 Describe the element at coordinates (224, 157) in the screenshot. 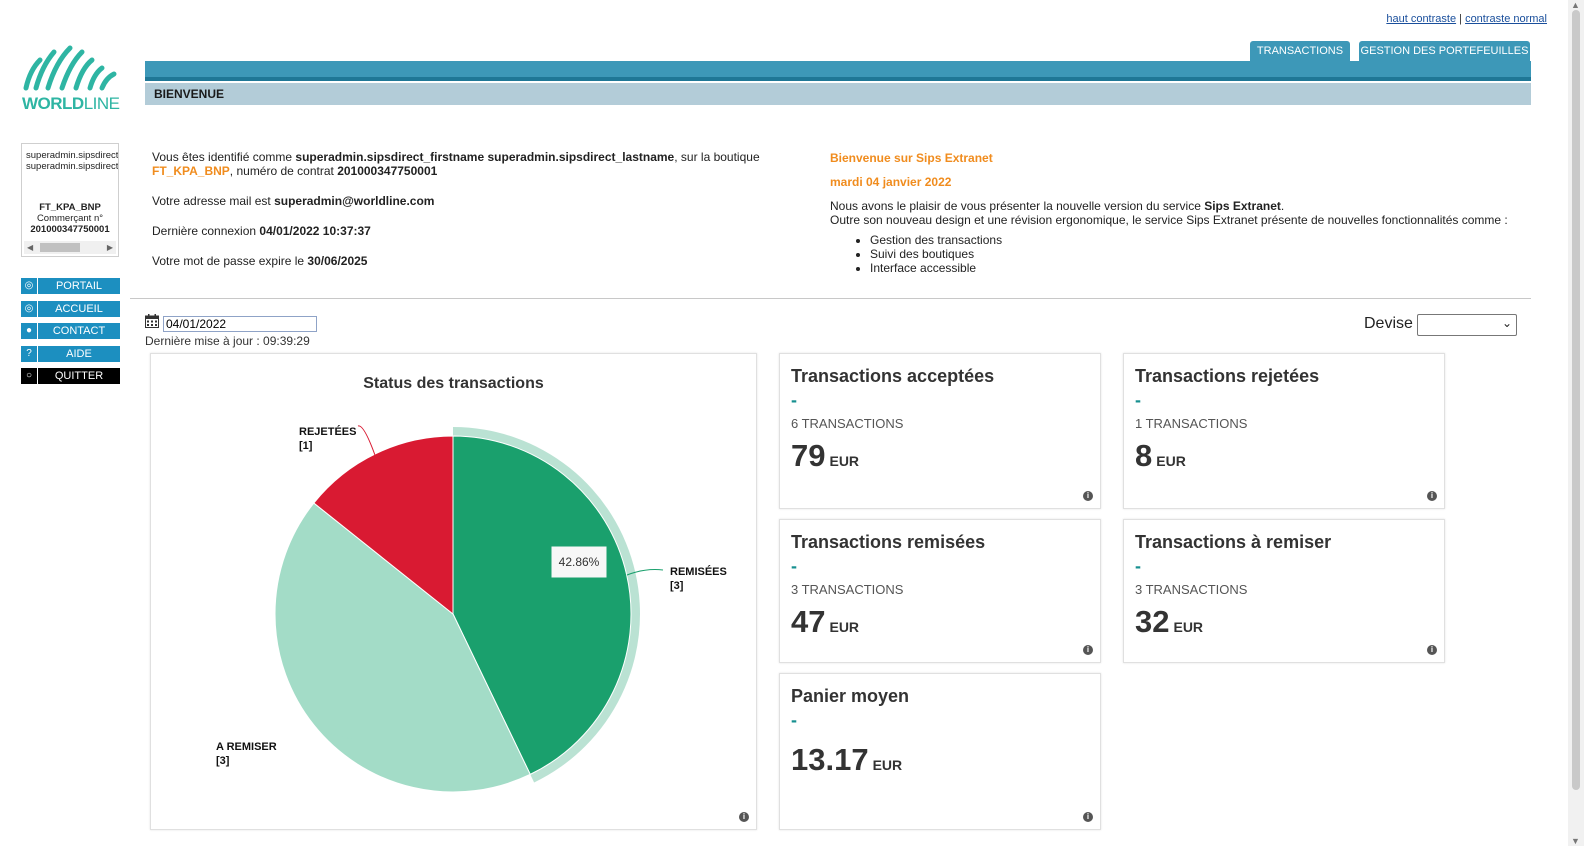

I see `ident-intro: Vous êtes identifié comme` at that location.